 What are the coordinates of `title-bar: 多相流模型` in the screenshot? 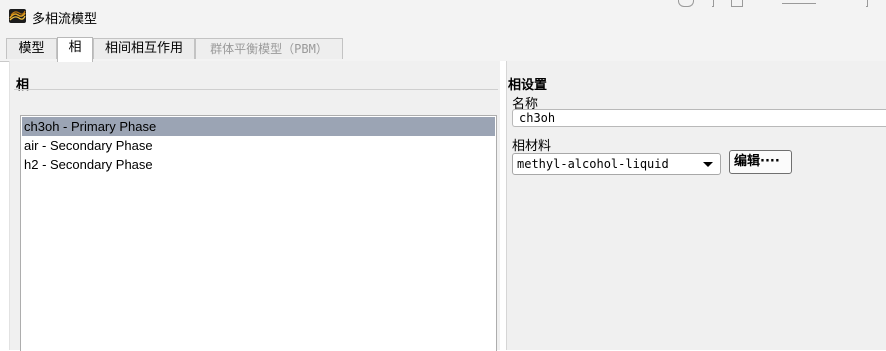 It's located at (443, 16).